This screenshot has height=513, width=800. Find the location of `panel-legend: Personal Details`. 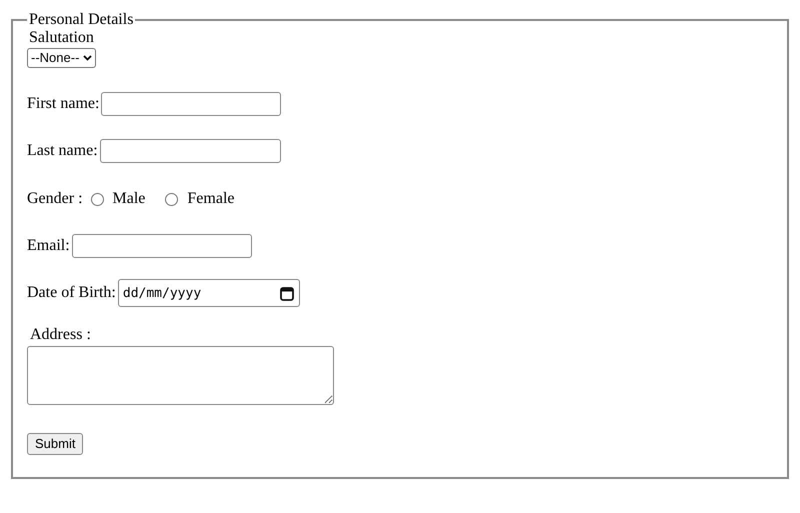

panel-legend: Personal Details is located at coordinates (81, 20).